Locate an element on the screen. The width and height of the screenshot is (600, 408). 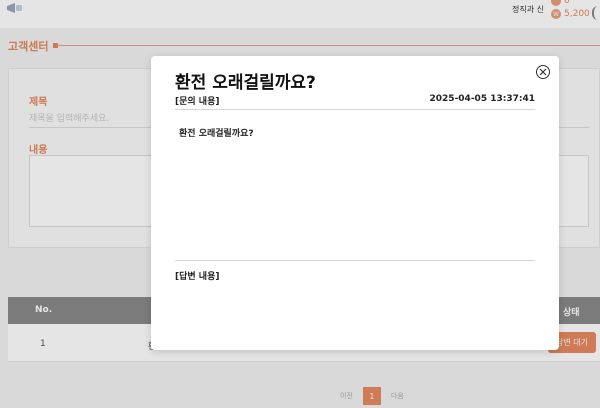
close-icon is located at coordinates (543, 72).